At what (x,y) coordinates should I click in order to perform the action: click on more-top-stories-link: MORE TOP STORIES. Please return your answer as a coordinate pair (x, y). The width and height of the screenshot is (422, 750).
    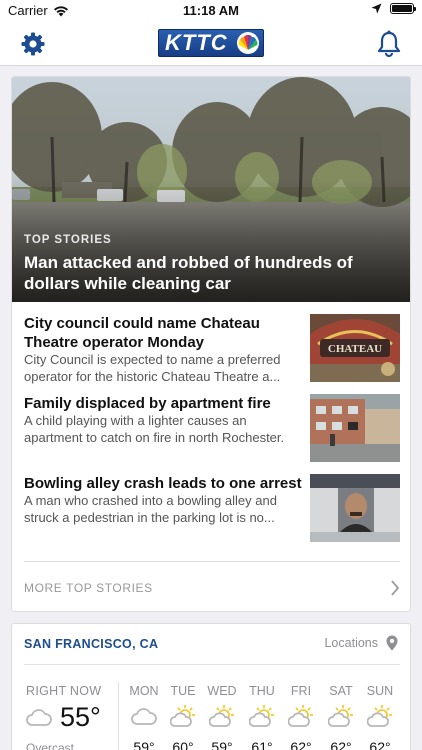
    Looking at the image, I should click on (212, 588).